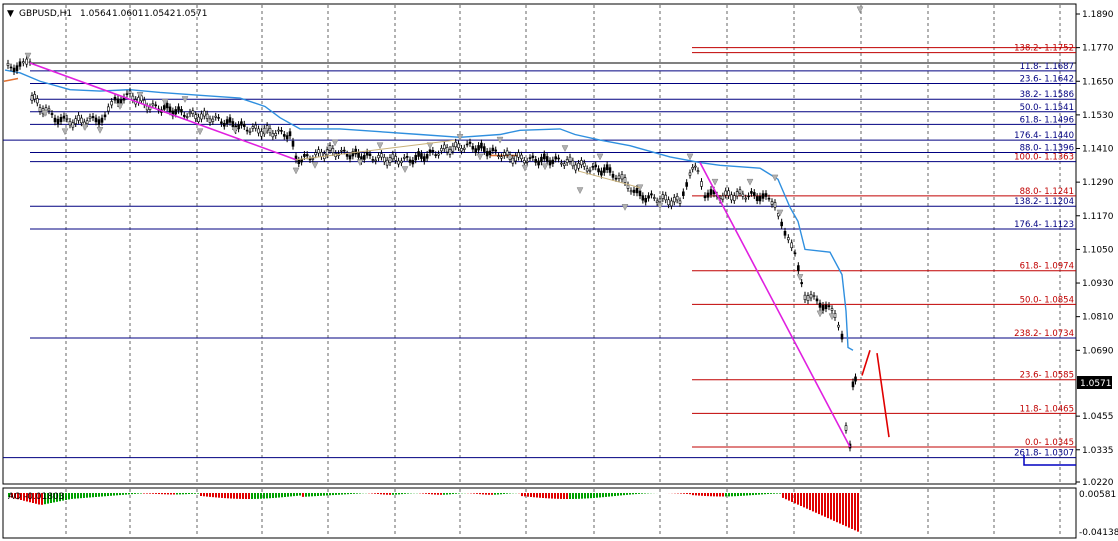 This screenshot has height=541, width=1118. Describe the element at coordinates (1098, 417) in the screenshot. I see `price-tick-label: 1.0455` at that location.